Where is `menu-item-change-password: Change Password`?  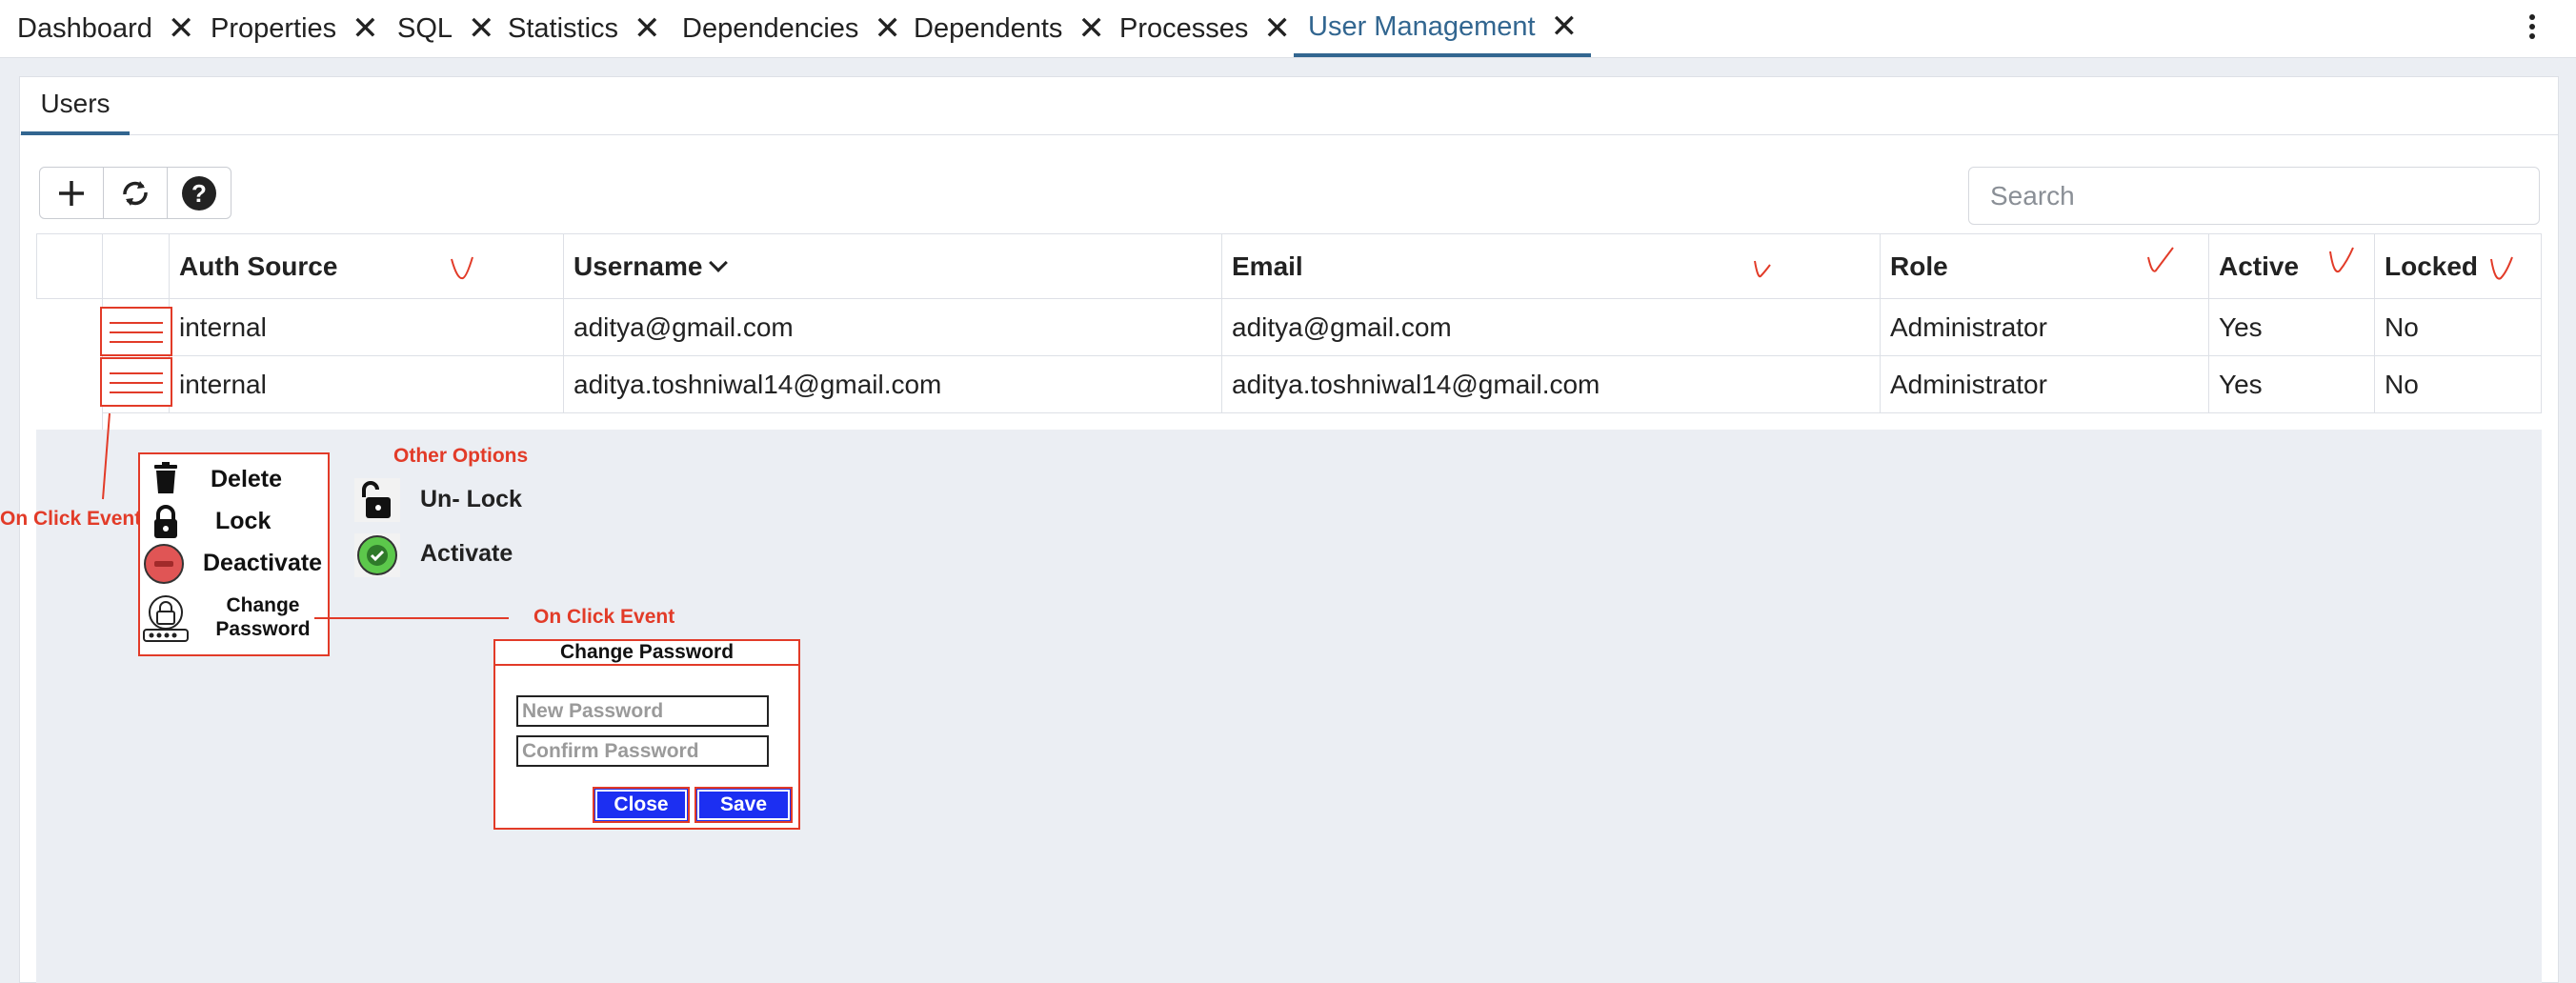 menu-item-change-password: Change Password is located at coordinates (263, 617).